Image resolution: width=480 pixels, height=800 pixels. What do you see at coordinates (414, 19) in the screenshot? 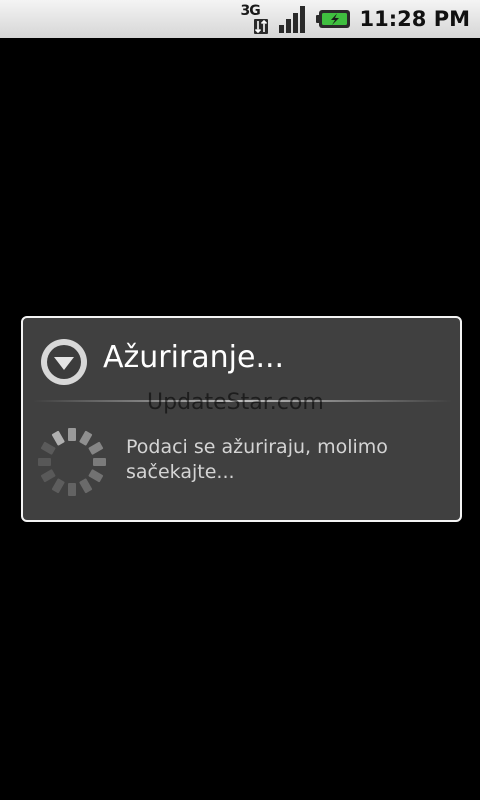
I see `status-time: 11:28 PM` at bounding box center [414, 19].